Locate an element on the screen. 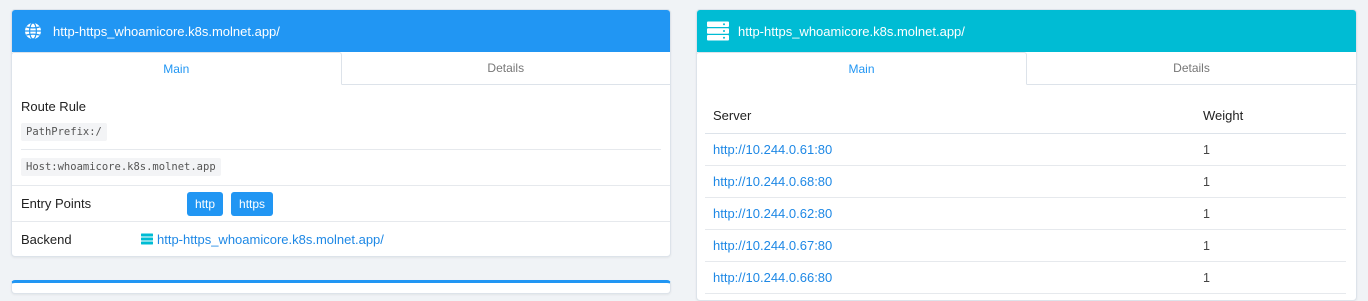 This screenshot has height=301, width=1368. frontend-title: http-https_whoamicore.k8s.molnet.app/ is located at coordinates (166, 31).